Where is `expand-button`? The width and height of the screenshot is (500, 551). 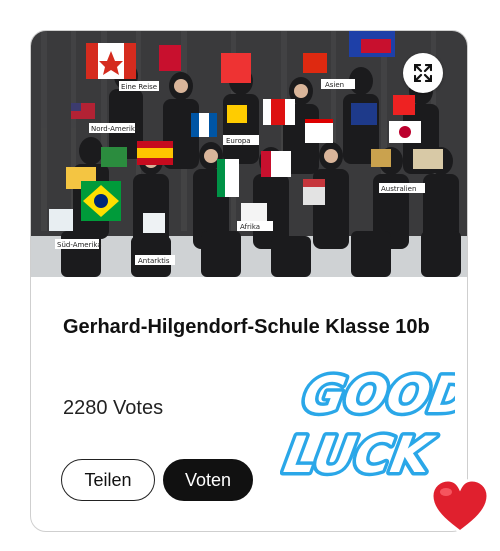
expand-button is located at coordinates (423, 73).